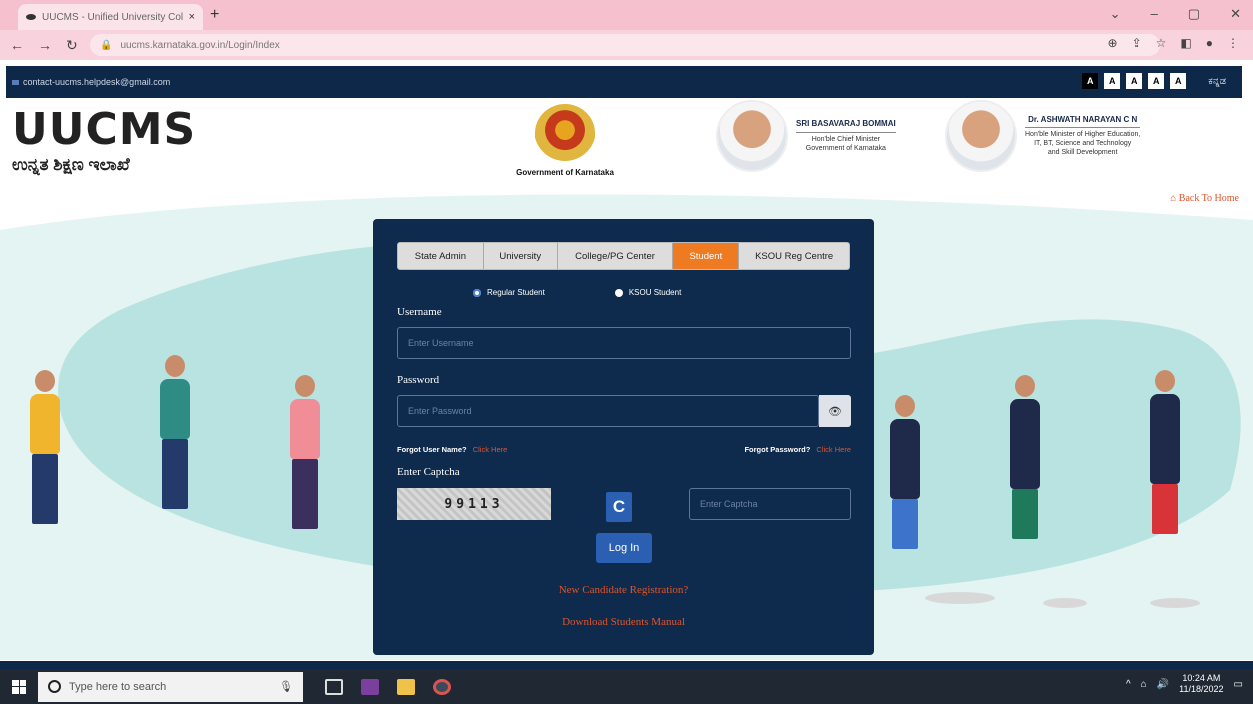 This screenshot has height=704, width=1253. What do you see at coordinates (623, 590) in the screenshot?
I see `new-registration-link: New Candidate Registration?` at bounding box center [623, 590].